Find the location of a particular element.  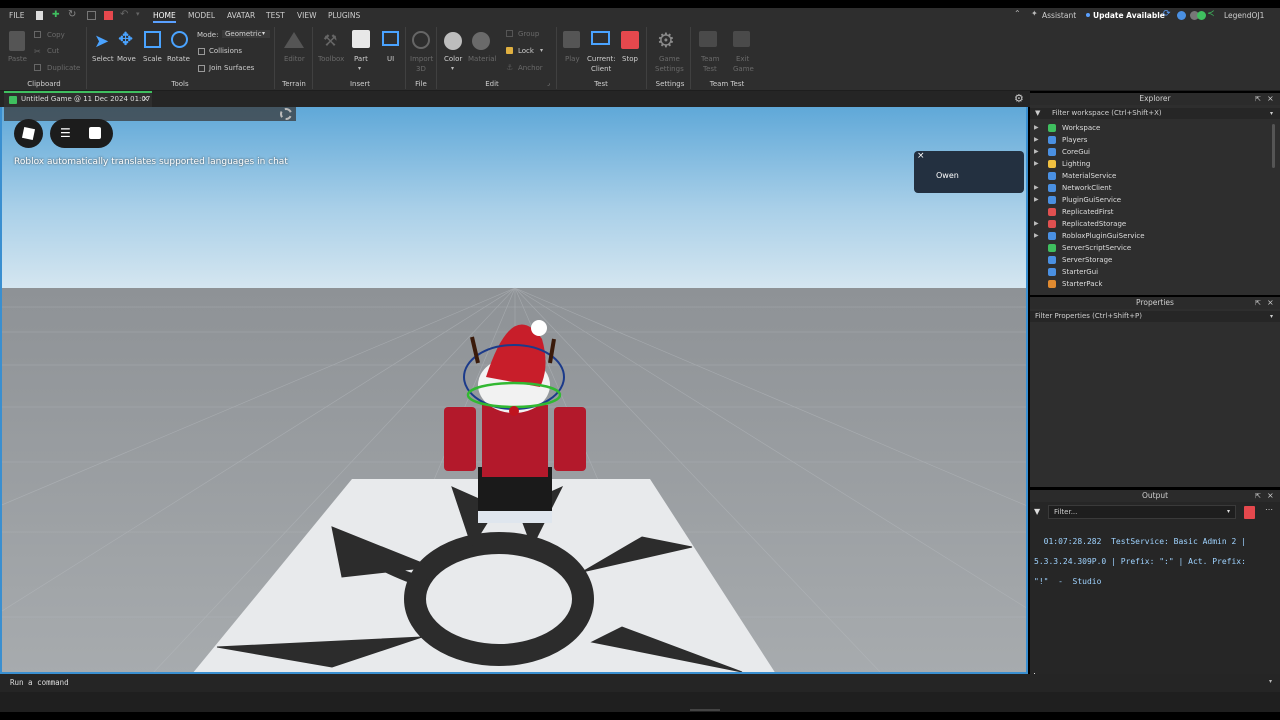

current-client-button: Current: is located at coordinates (601, 59).